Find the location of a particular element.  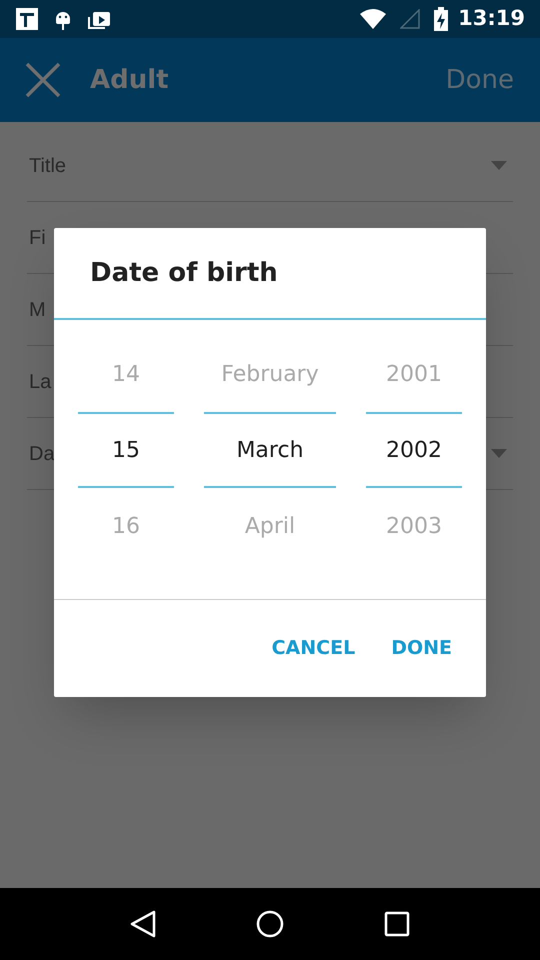

close-icon is located at coordinates (43, 80).